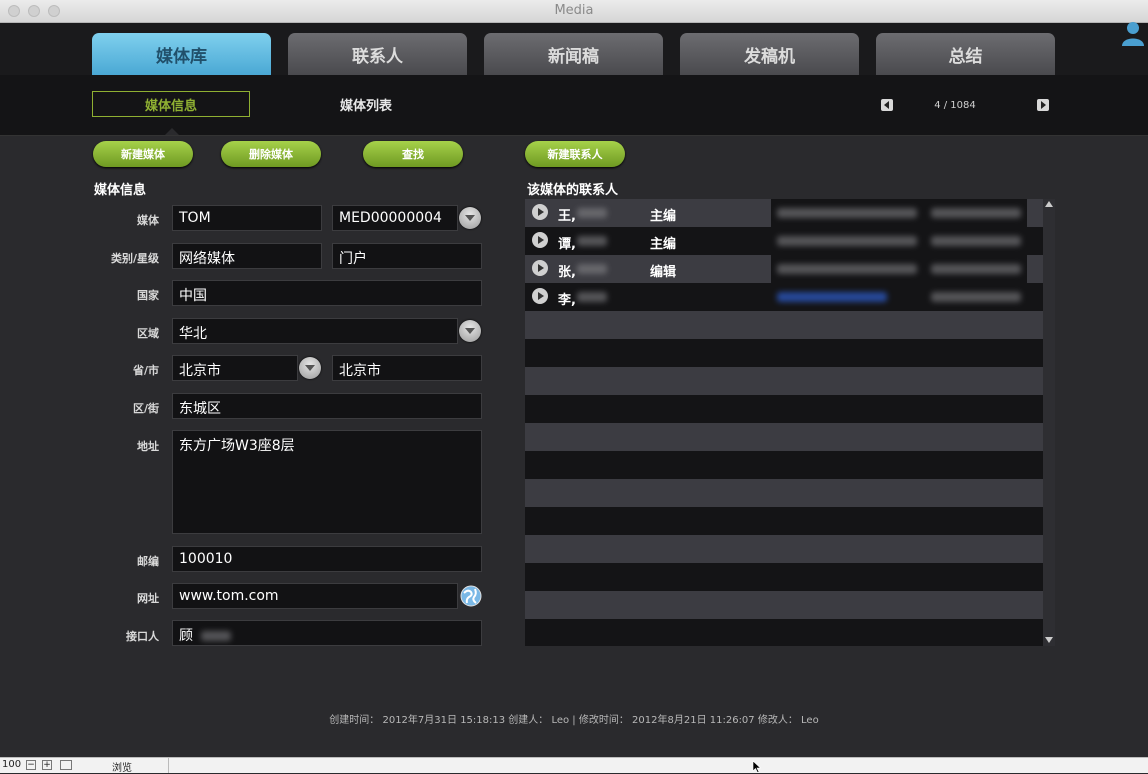 The height and width of the screenshot is (774, 1148). I want to click on scroll-up-icon, so click(1049, 204).